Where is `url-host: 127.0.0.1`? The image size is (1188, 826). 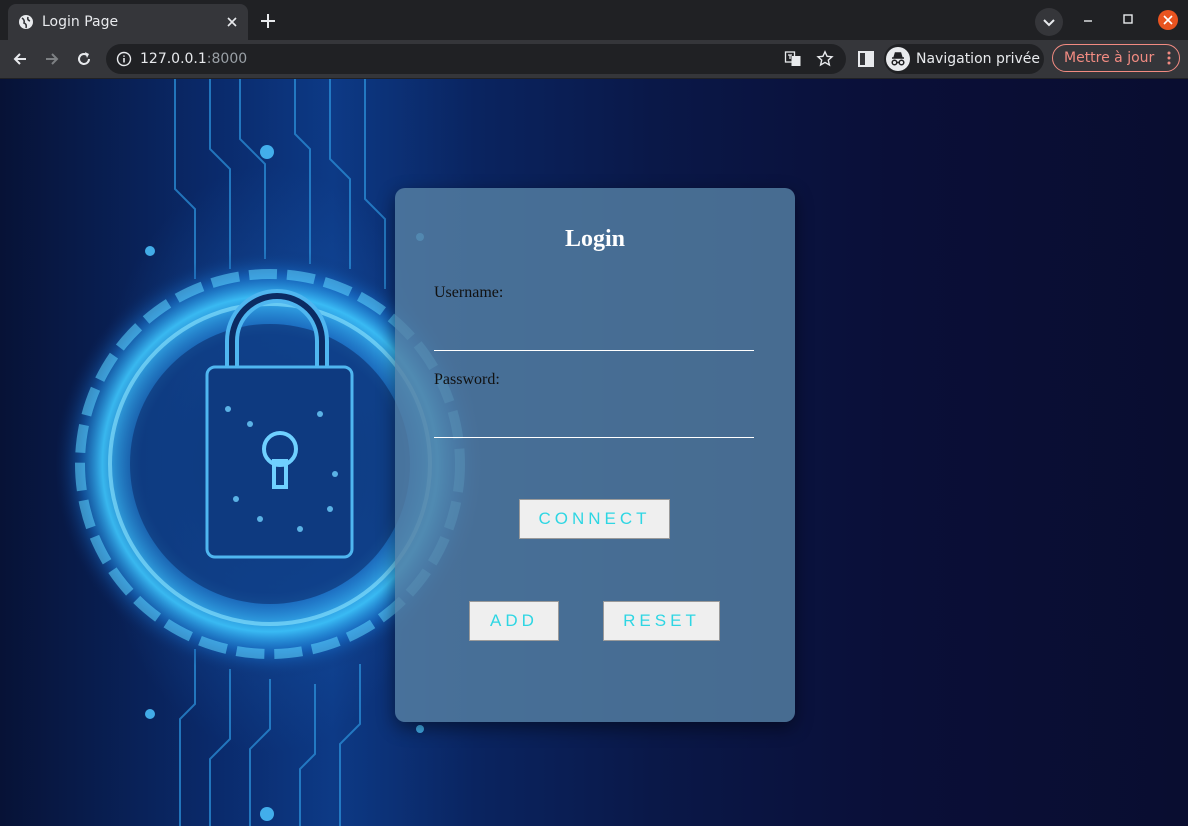
url-host: 127.0.0.1 is located at coordinates (173, 59).